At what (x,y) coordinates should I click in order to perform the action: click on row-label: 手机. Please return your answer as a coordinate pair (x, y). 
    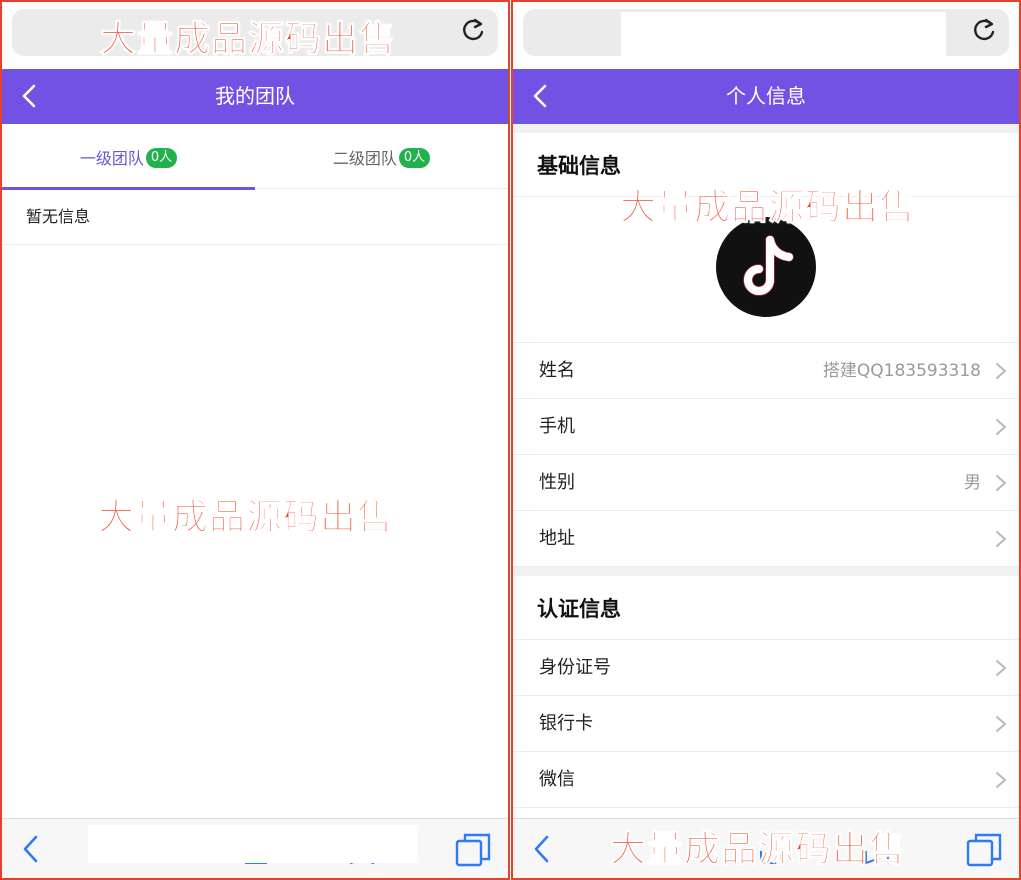
    Looking at the image, I should click on (557, 426).